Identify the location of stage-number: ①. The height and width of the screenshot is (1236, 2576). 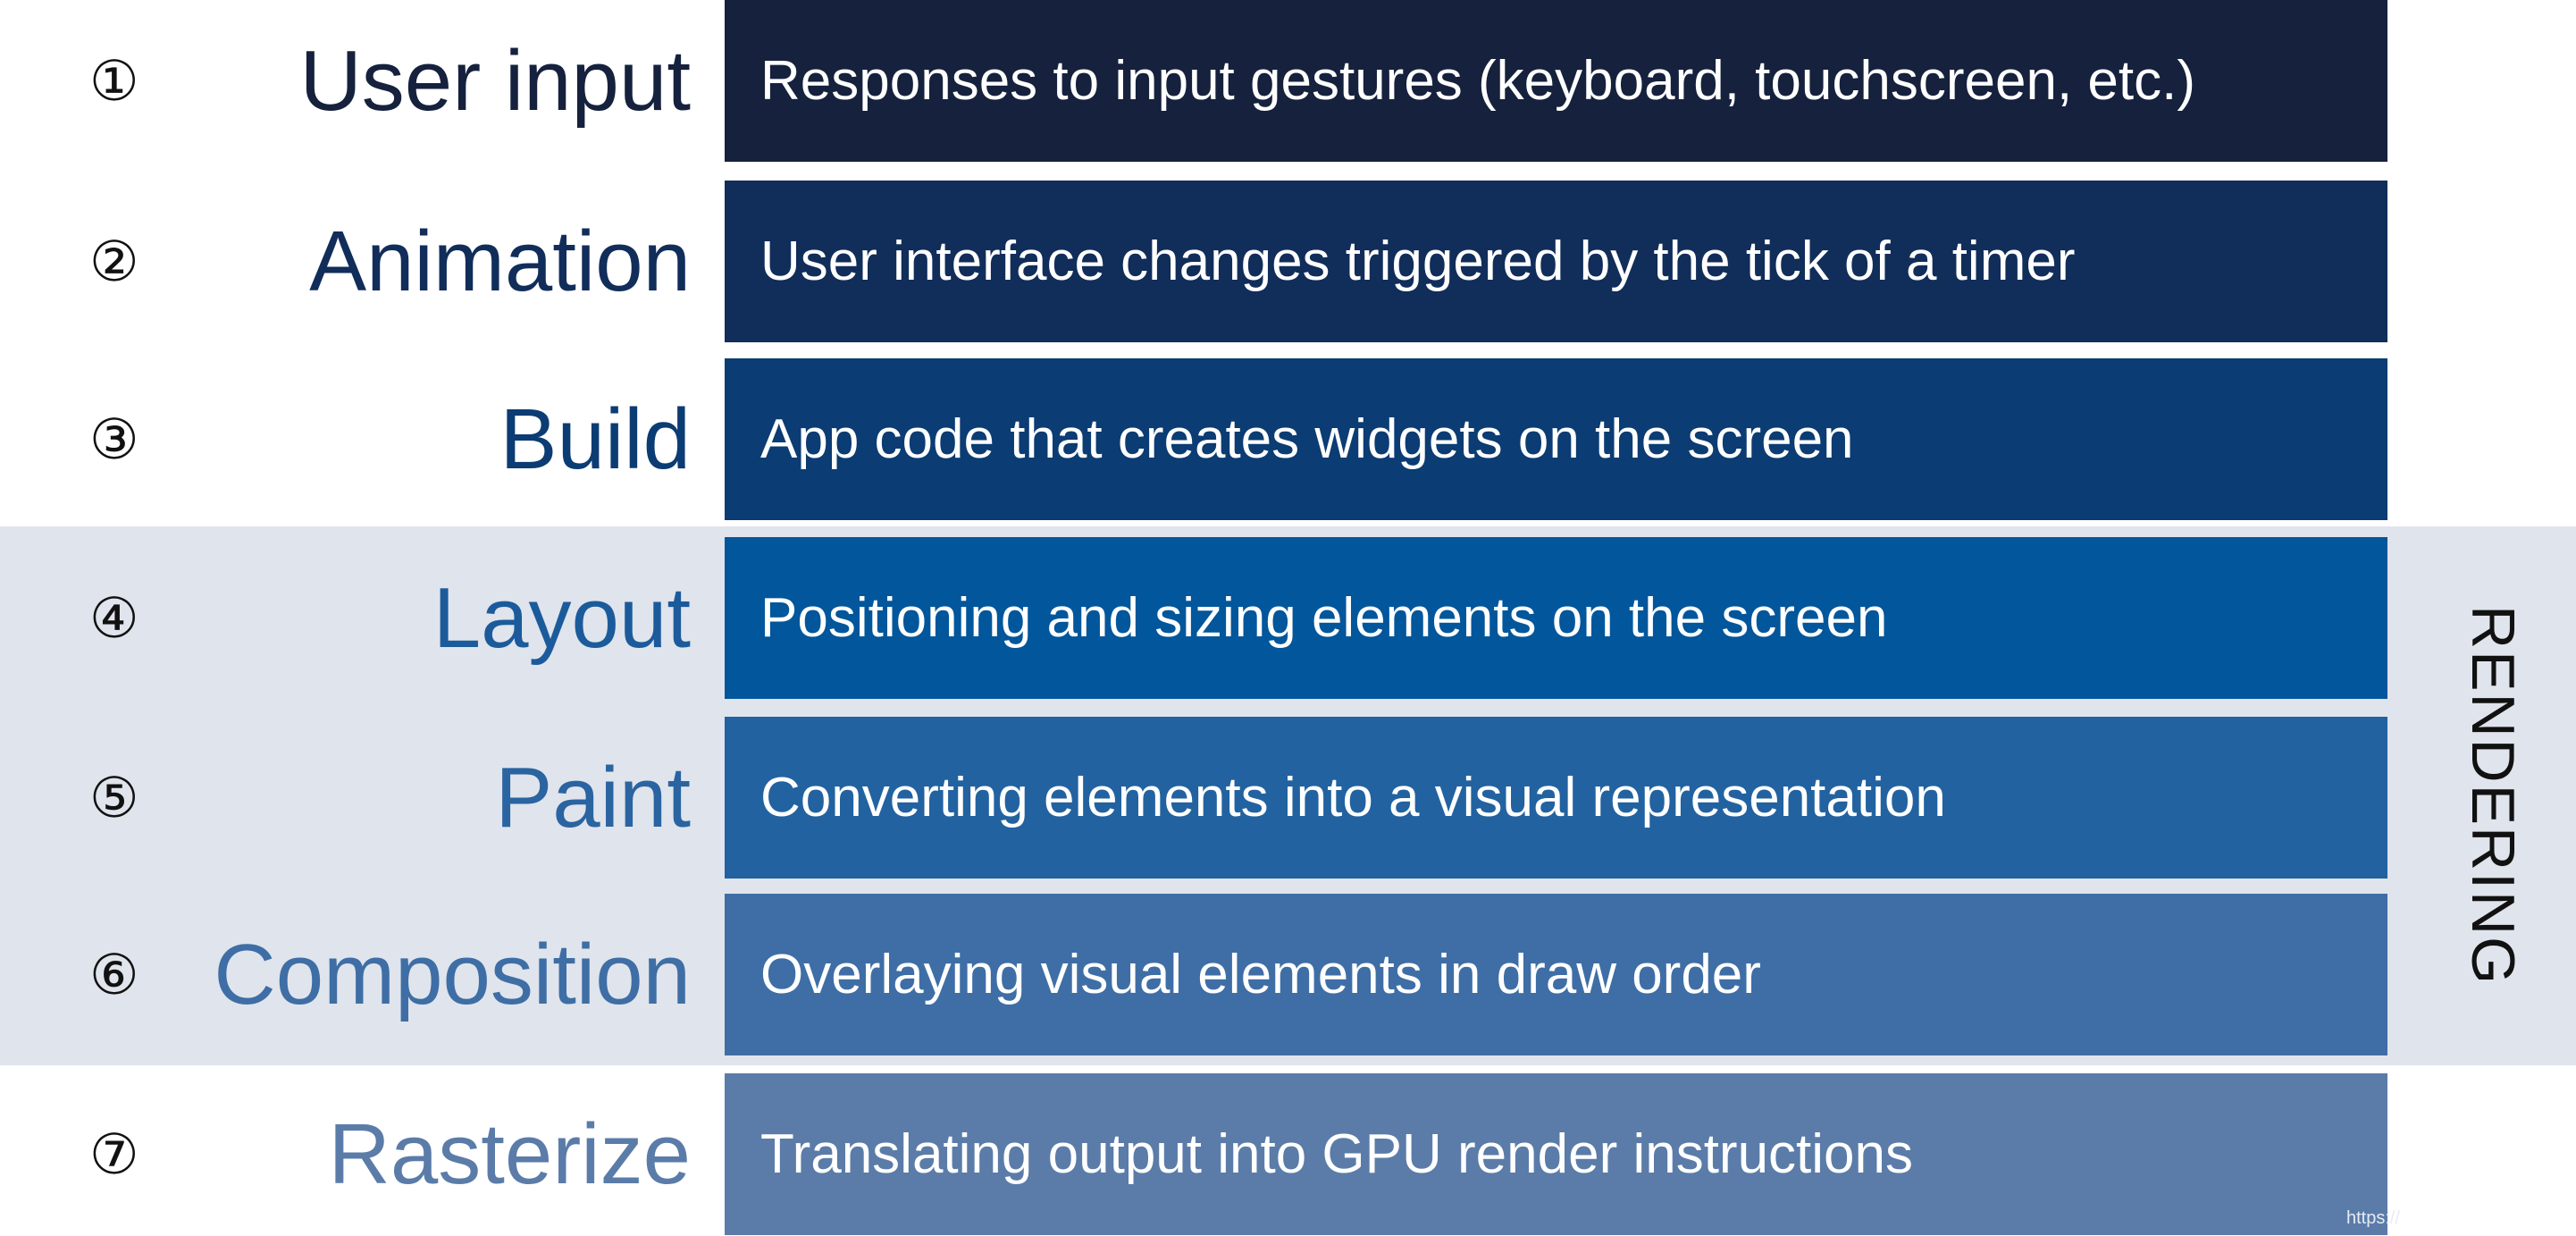
(114, 81).